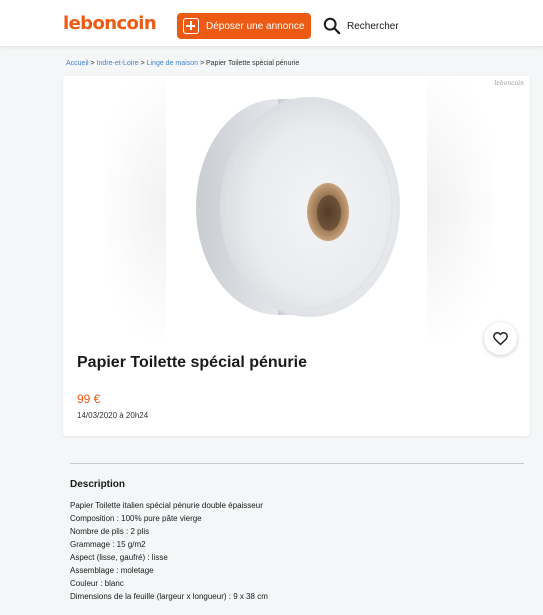 This screenshot has width=543, height=615. What do you see at coordinates (192, 362) in the screenshot?
I see `listing-title: Papier Toilette spécial pénurie` at bounding box center [192, 362].